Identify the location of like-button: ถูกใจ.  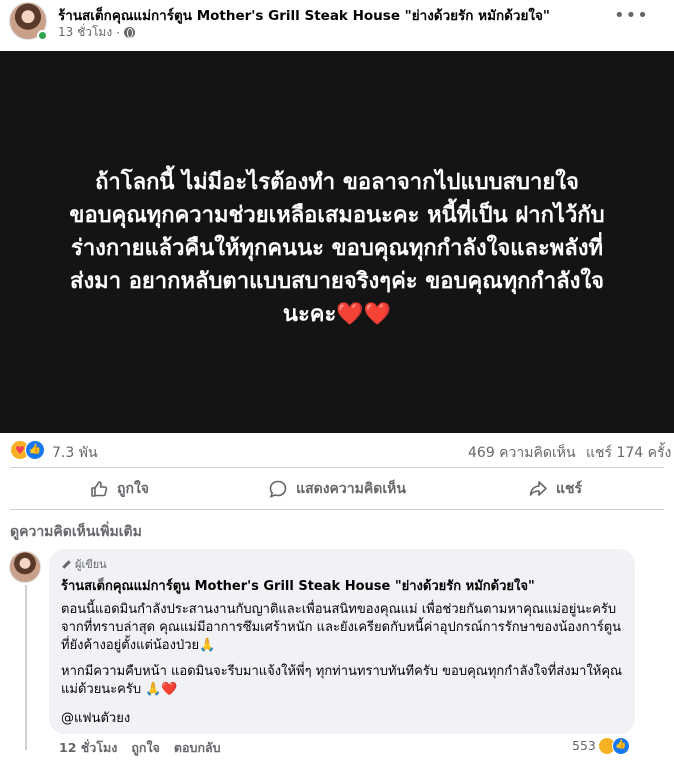
(119, 489).